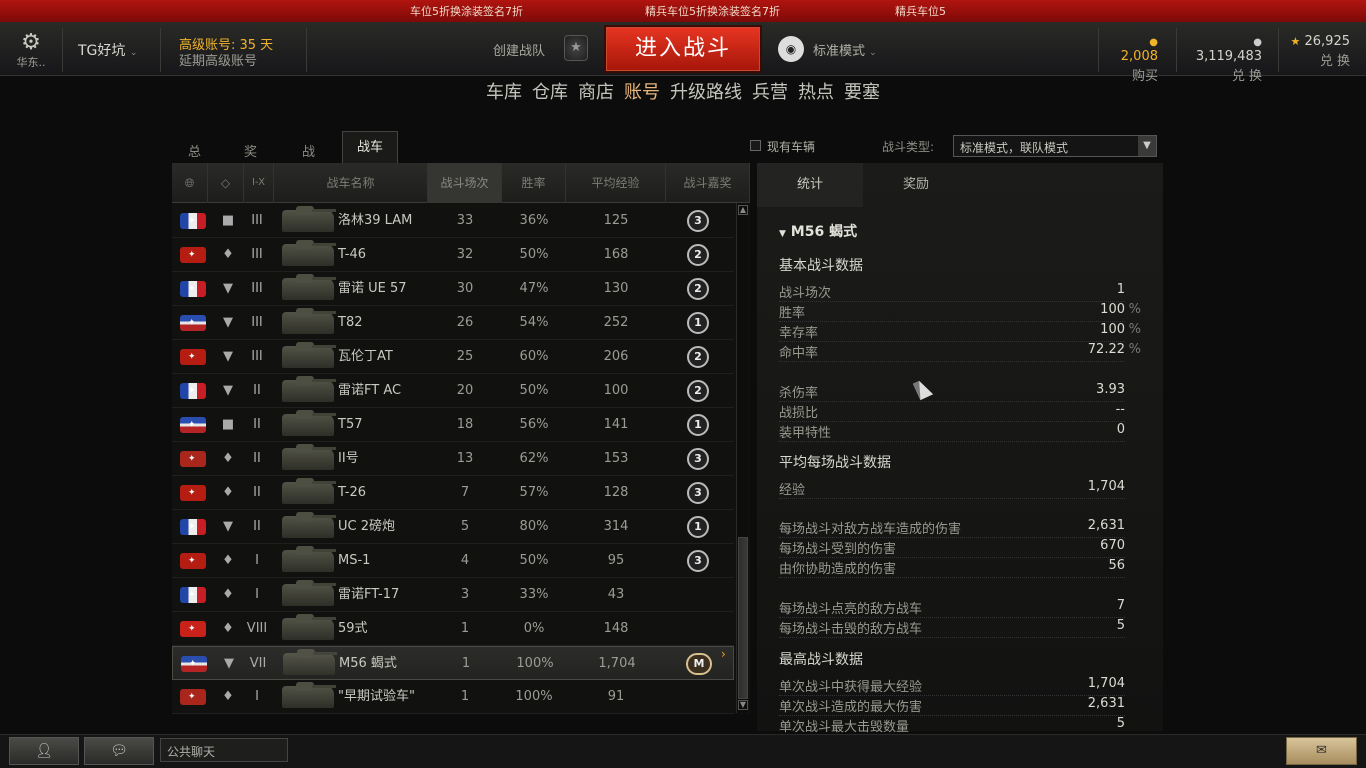 Image resolution: width=1366 pixels, height=768 pixels. What do you see at coordinates (642, 93) in the screenshot?
I see `nav-item-3: 账号` at bounding box center [642, 93].